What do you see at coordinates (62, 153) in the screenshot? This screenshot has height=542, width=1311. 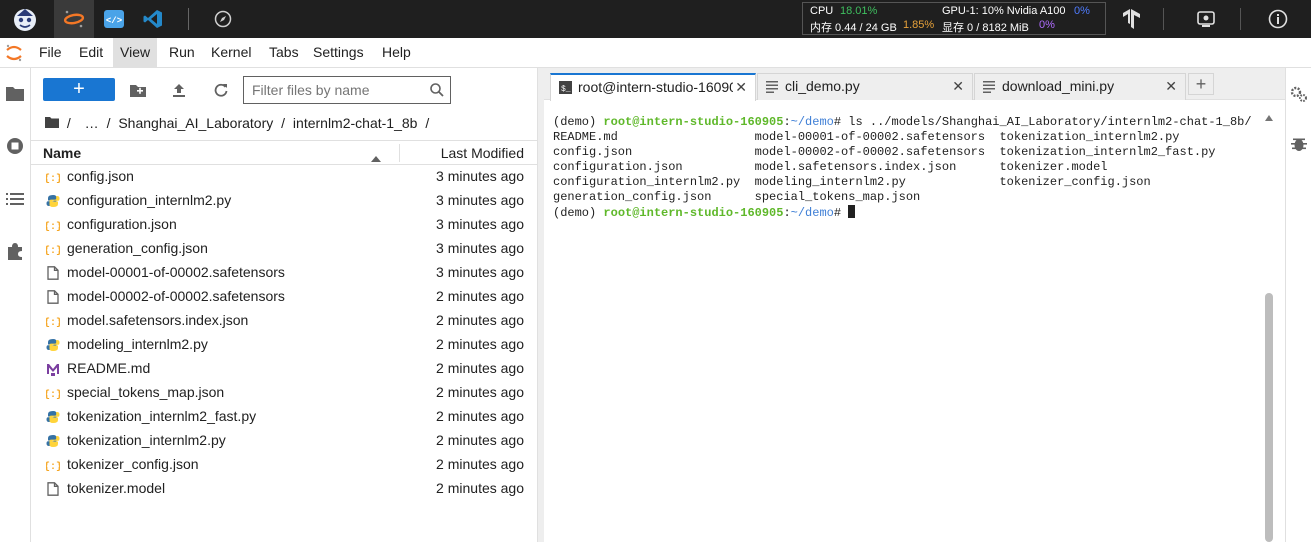 I see `column-name-header: Name` at bounding box center [62, 153].